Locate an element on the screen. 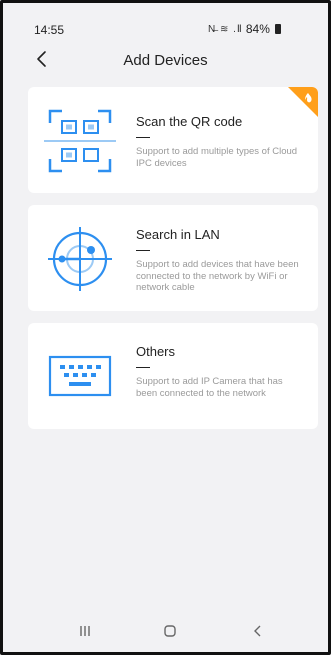 The height and width of the screenshot is (655, 331). home-button is located at coordinates (170, 633).